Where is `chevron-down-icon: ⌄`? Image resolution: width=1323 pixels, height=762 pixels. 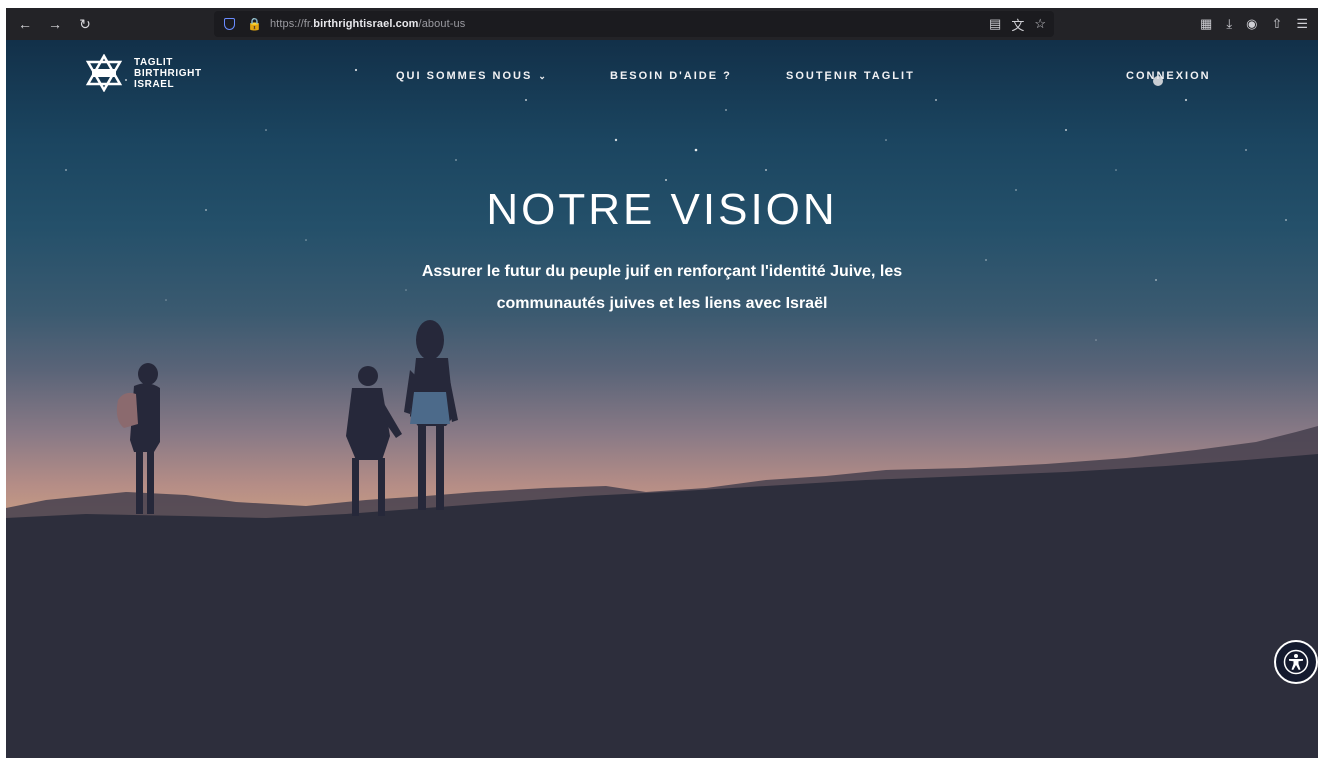
chevron-down-icon: ⌄ is located at coordinates (543, 76).